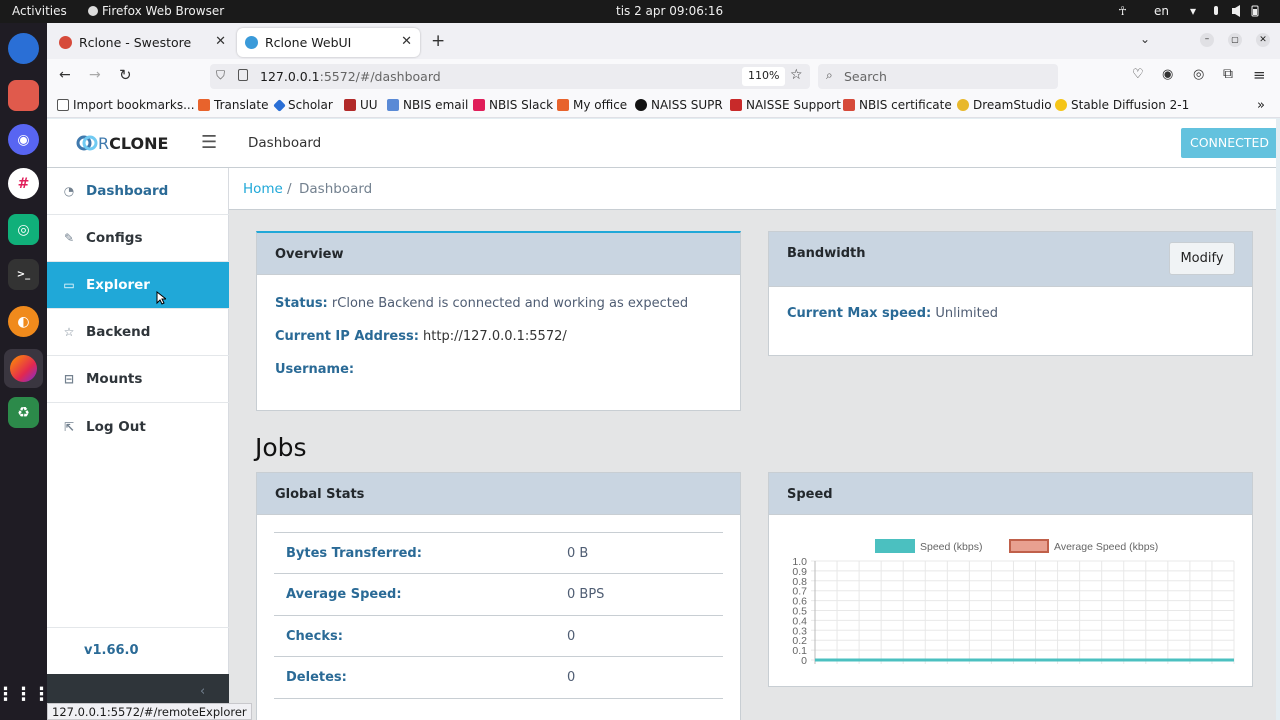  I want to click on bookmark-stable-diffusion: Stable Diffusion 2-1, so click(1122, 105).